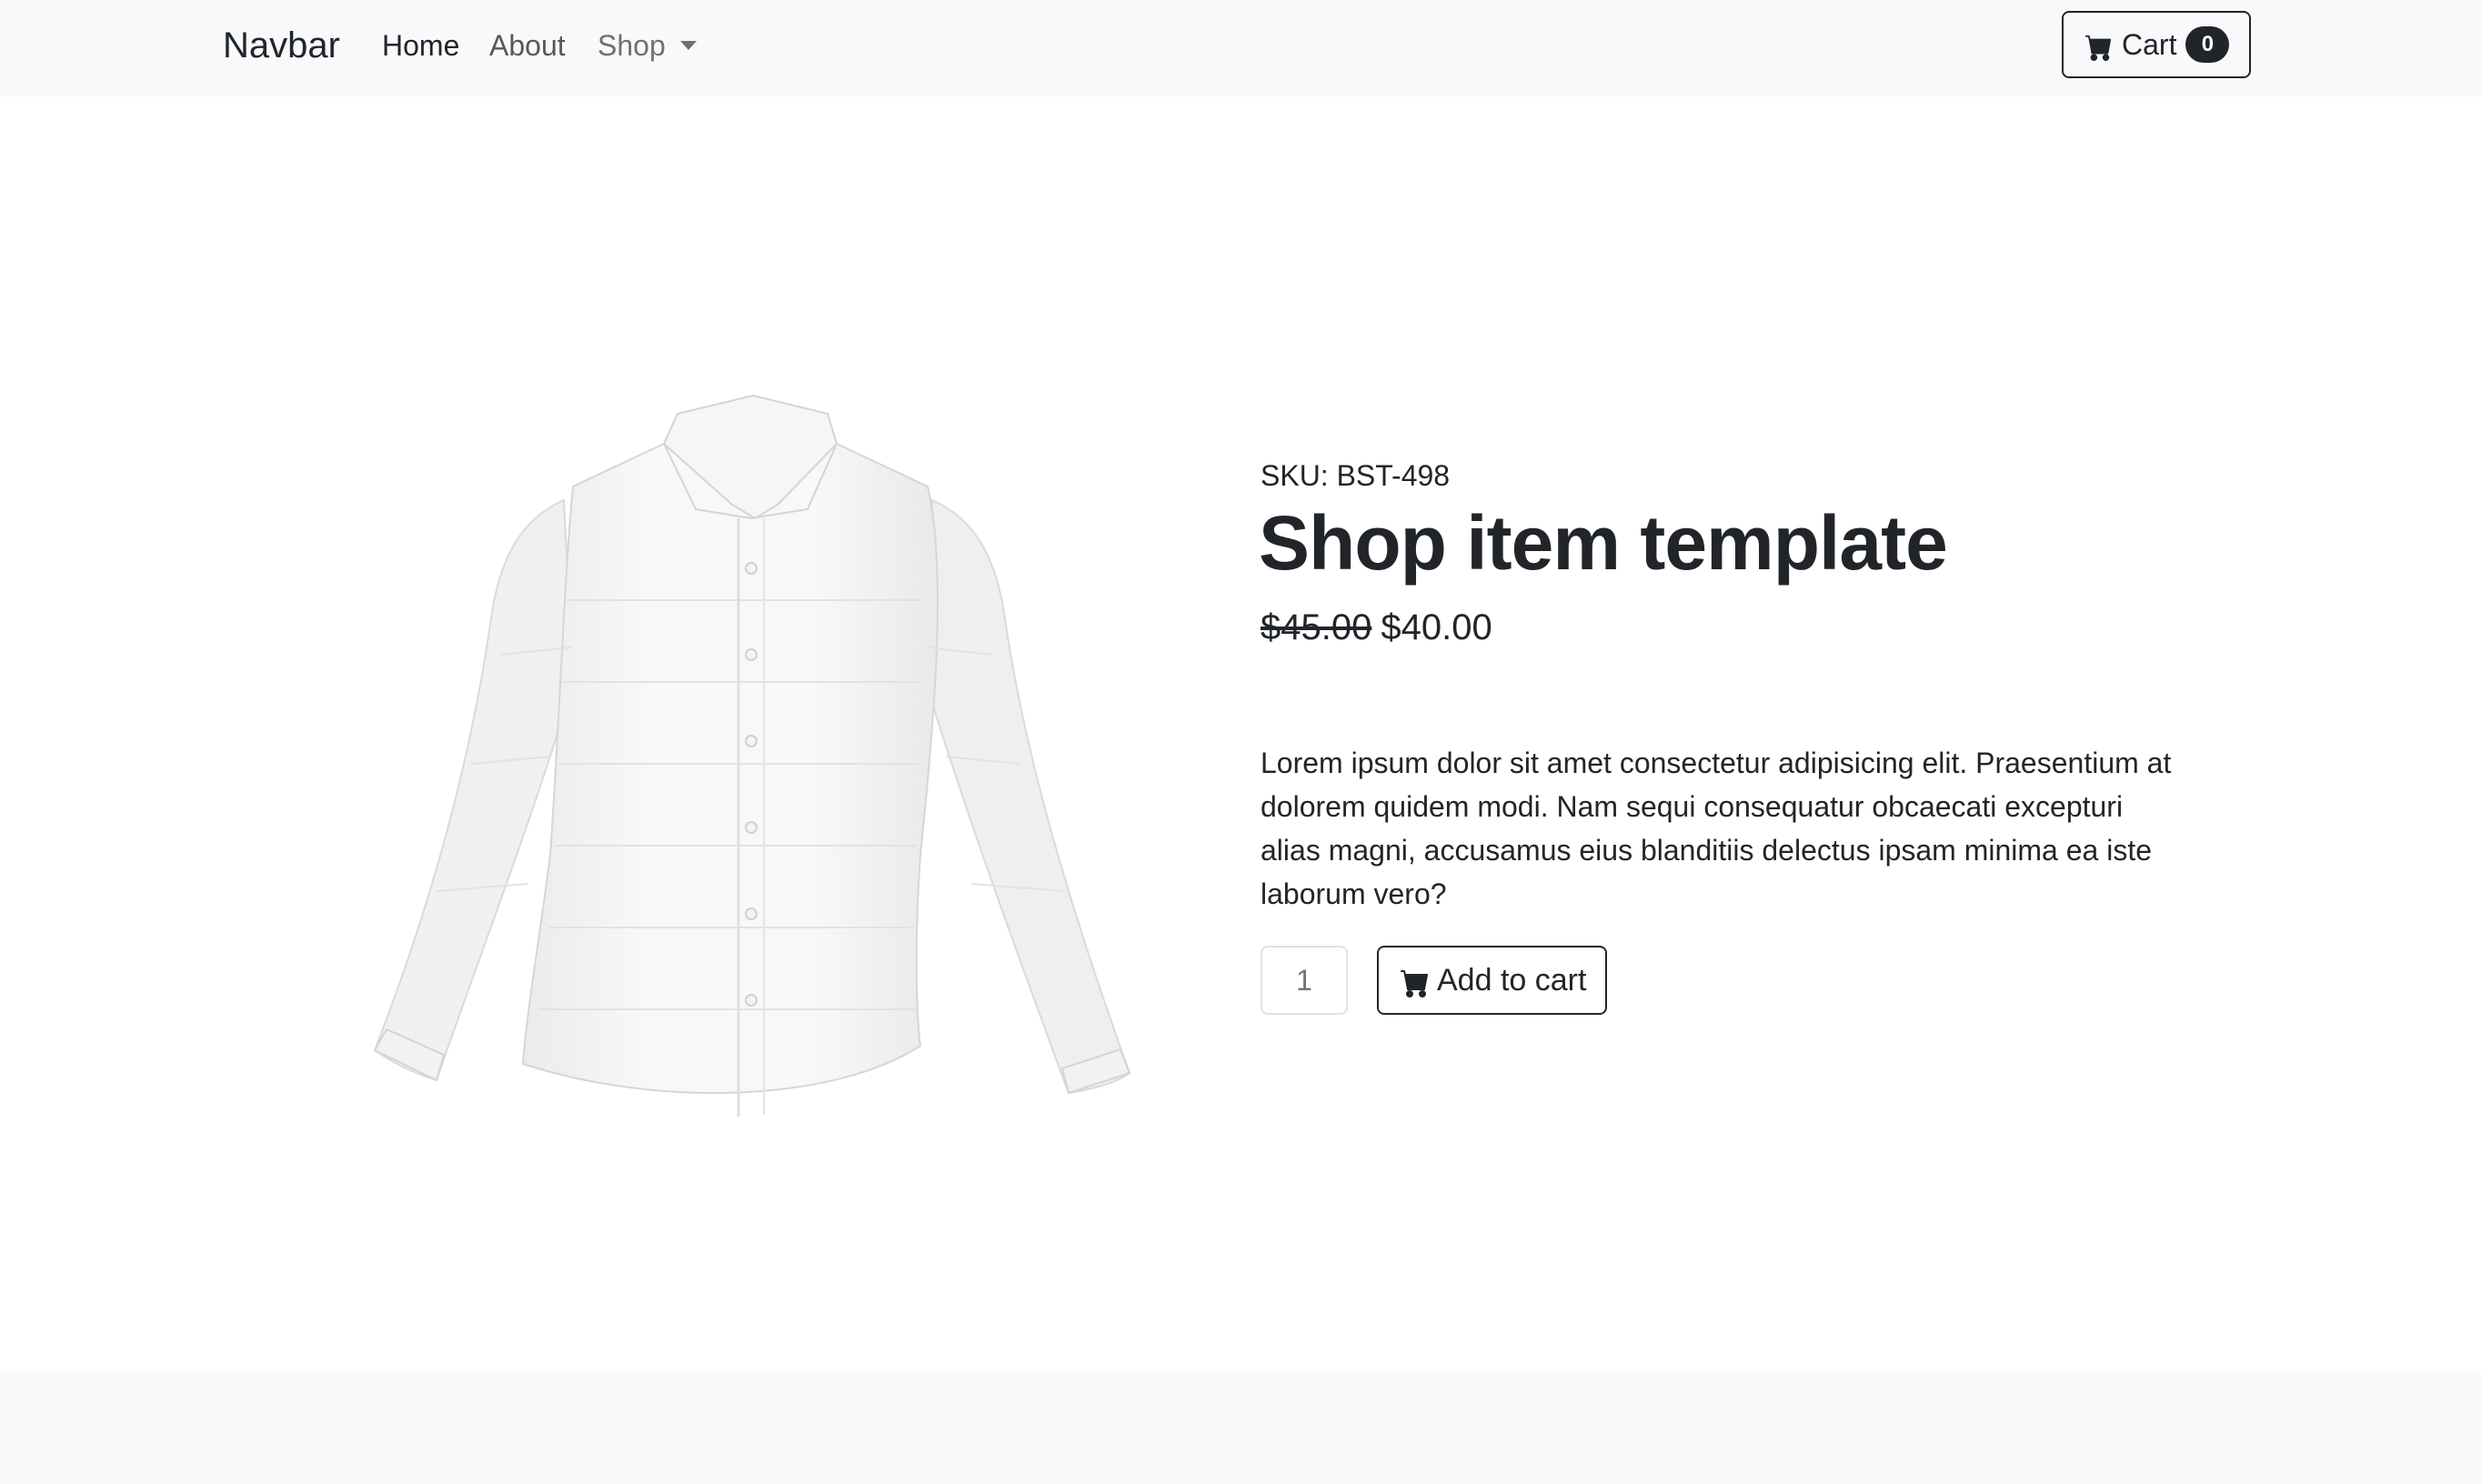  What do you see at coordinates (632, 46) in the screenshot?
I see `nav-dropdown-shop-label: Shop` at bounding box center [632, 46].